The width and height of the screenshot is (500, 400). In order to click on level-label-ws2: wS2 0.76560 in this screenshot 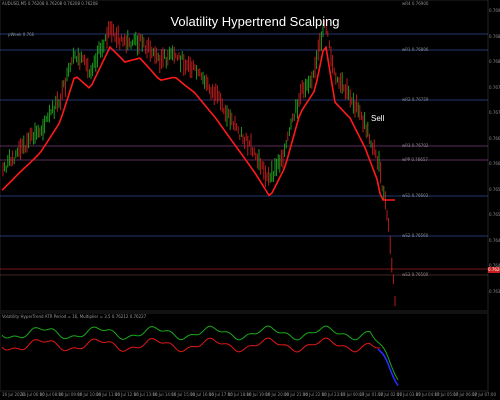, I will do `click(415, 235)`.